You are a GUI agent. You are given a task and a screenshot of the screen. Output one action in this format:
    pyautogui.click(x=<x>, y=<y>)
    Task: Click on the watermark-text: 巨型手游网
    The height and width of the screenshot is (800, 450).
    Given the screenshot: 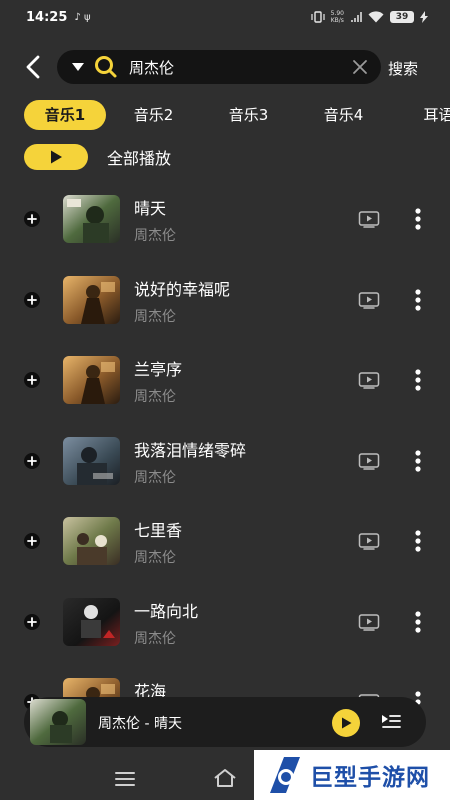 What is the action you would take?
    pyautogui.click(x=370, y=778)
    